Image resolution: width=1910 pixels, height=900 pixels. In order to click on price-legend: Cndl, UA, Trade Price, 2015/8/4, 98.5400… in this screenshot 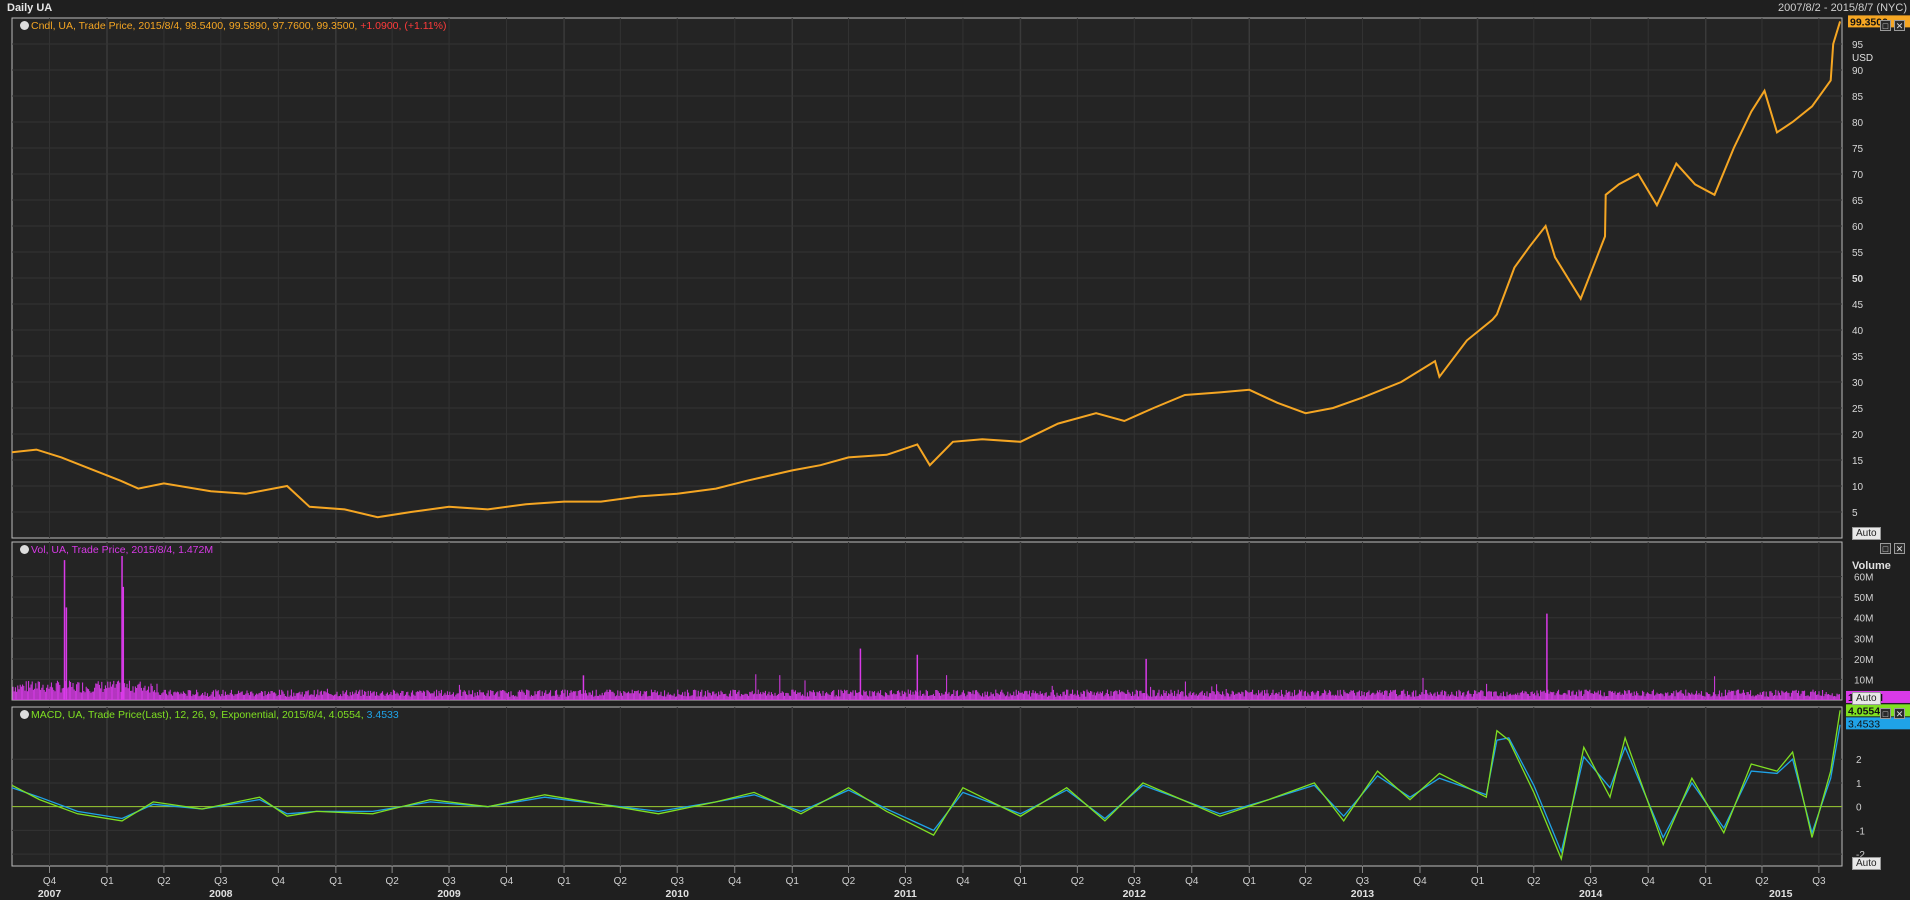, I will do `click(233, 26)`.